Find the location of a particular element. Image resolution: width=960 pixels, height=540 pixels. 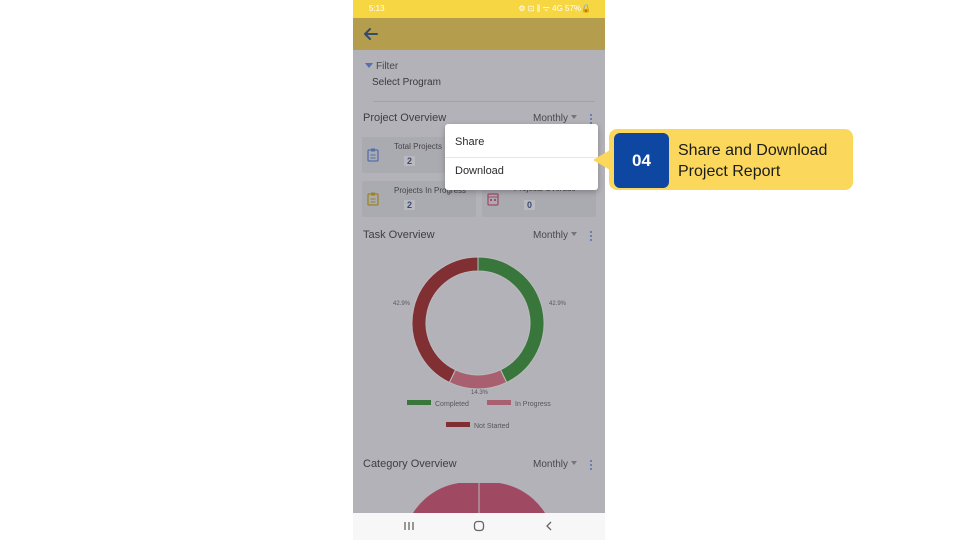

home-icon is located at coordinates (479, 526).